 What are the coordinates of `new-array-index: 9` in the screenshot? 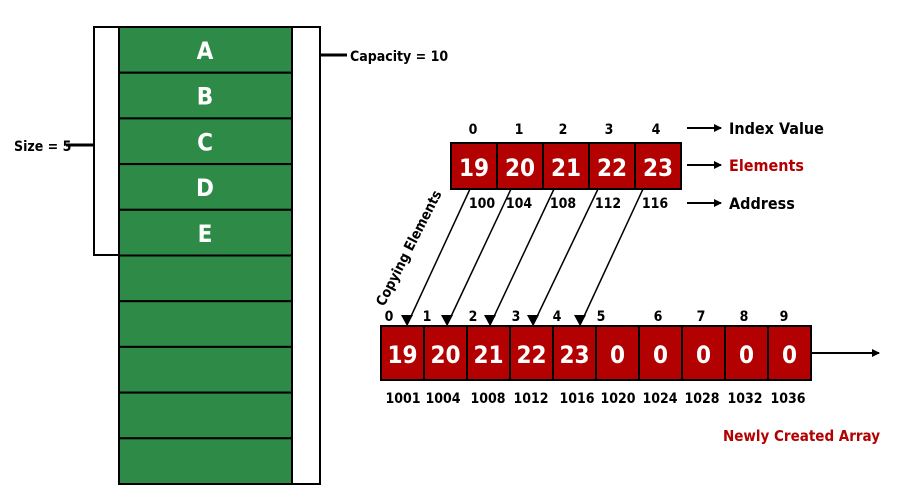 It's located at (784, 317).